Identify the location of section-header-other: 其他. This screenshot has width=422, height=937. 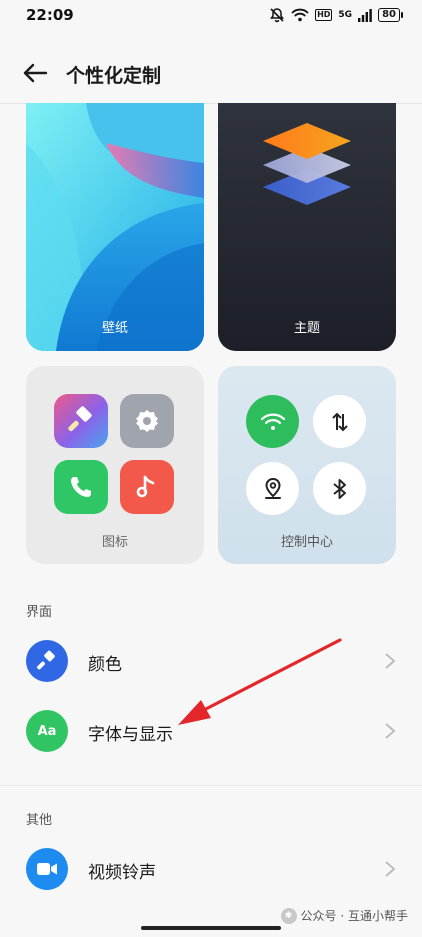
(39, 820).